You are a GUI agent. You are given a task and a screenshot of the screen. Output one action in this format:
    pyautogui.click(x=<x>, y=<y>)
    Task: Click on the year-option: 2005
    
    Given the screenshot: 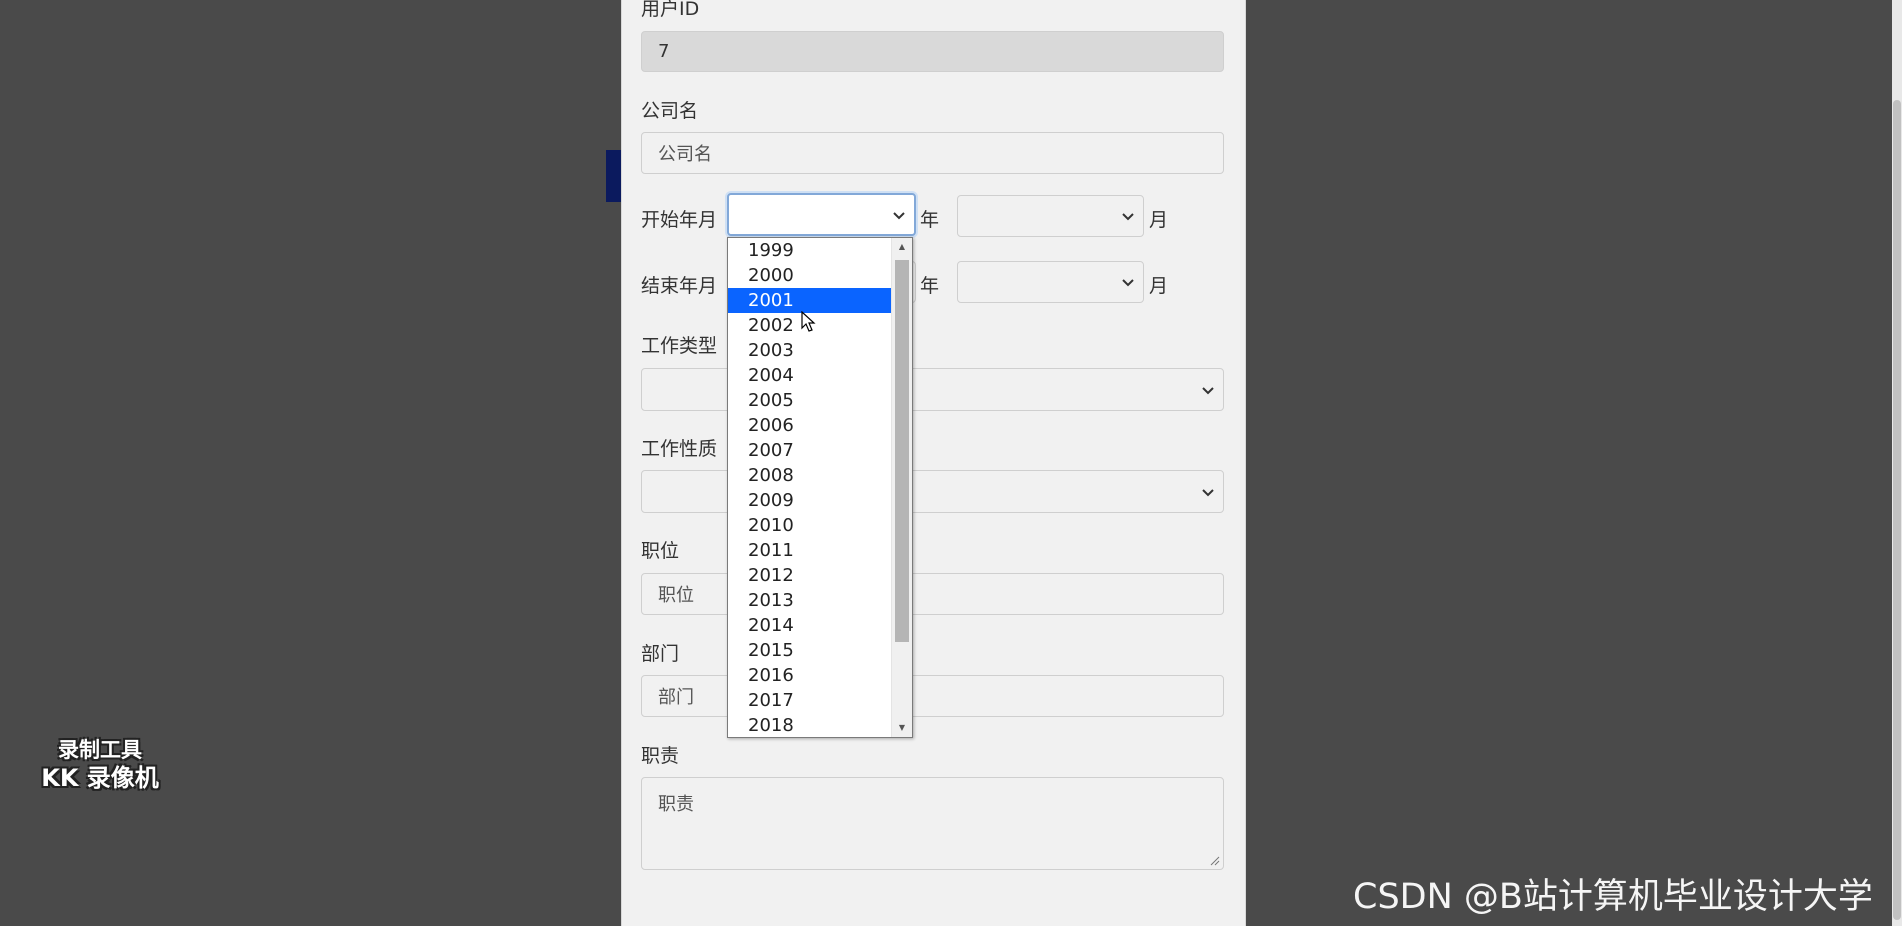 What is the action you would take?
    pyautogui.click(x=810, y=400)
    